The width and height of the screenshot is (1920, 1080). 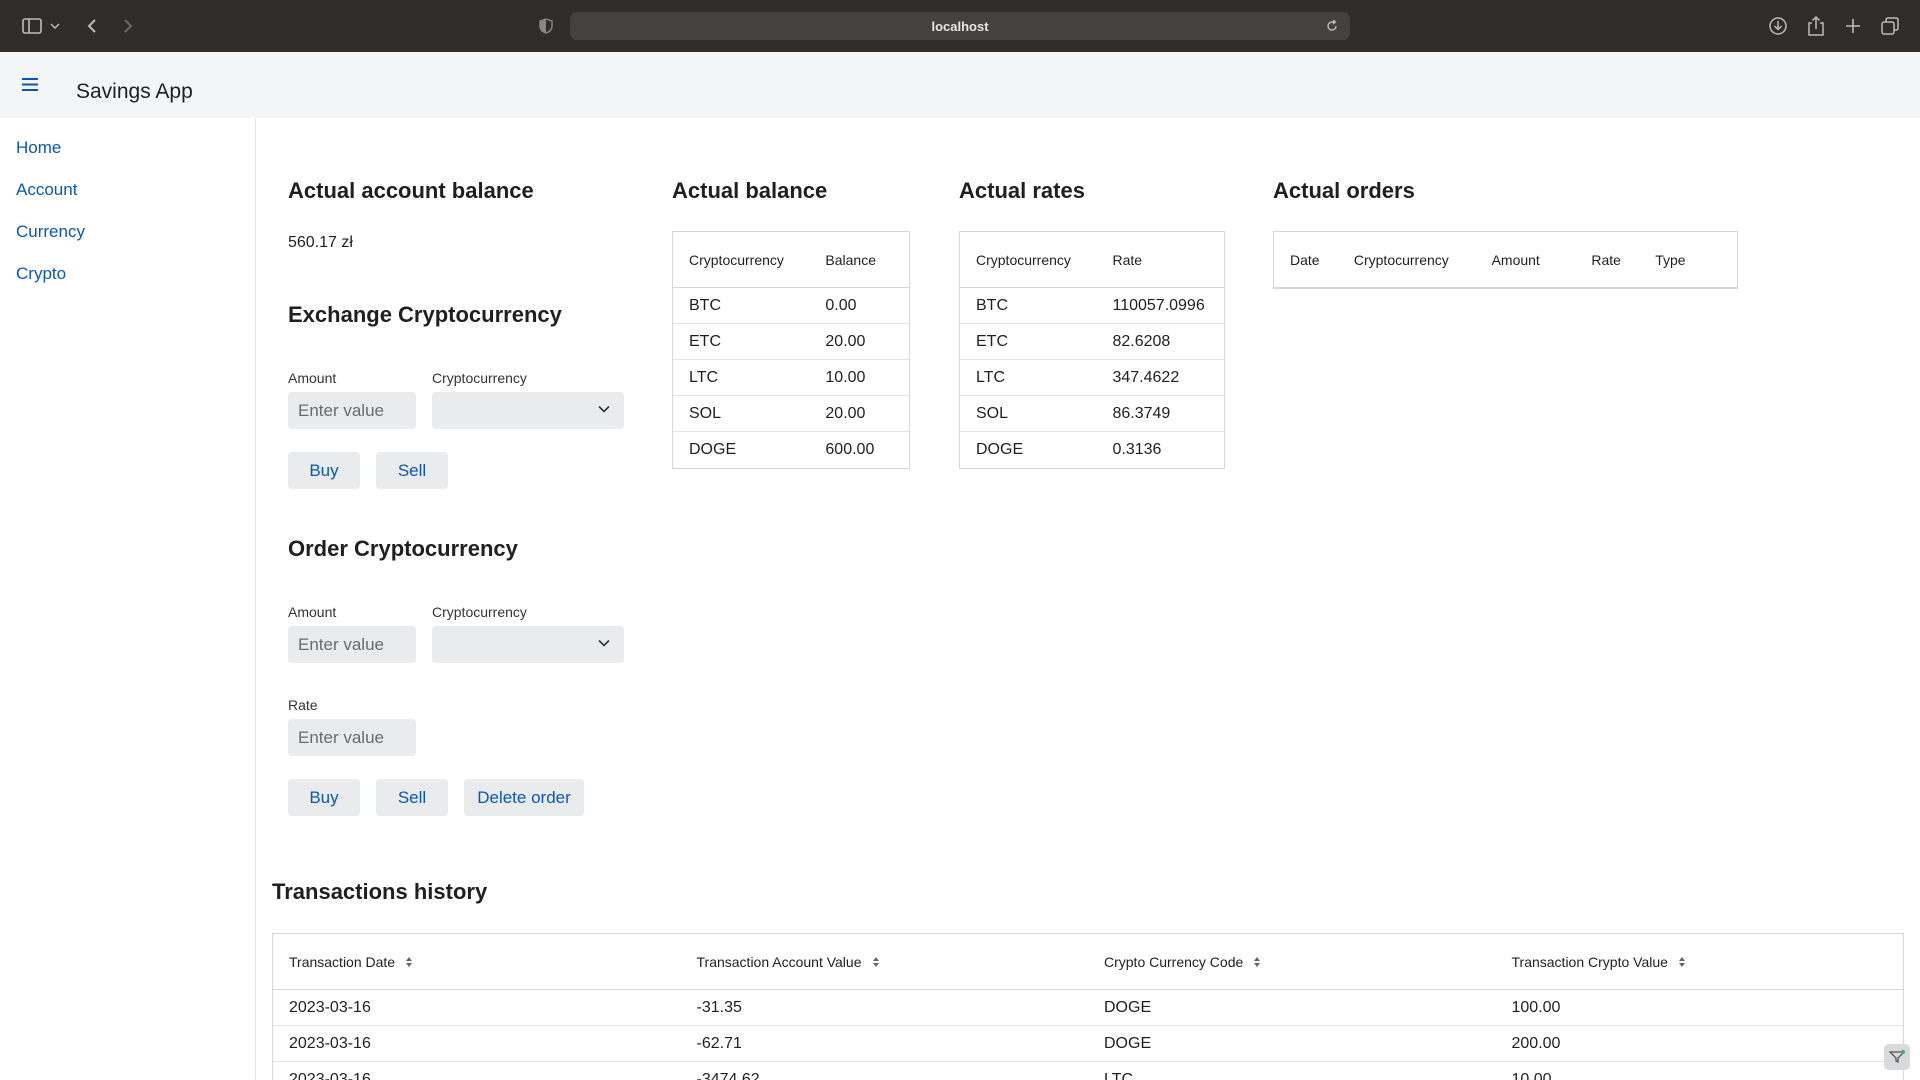 I want to click on order-buy-button: Buy, so click(x=324, y=797).